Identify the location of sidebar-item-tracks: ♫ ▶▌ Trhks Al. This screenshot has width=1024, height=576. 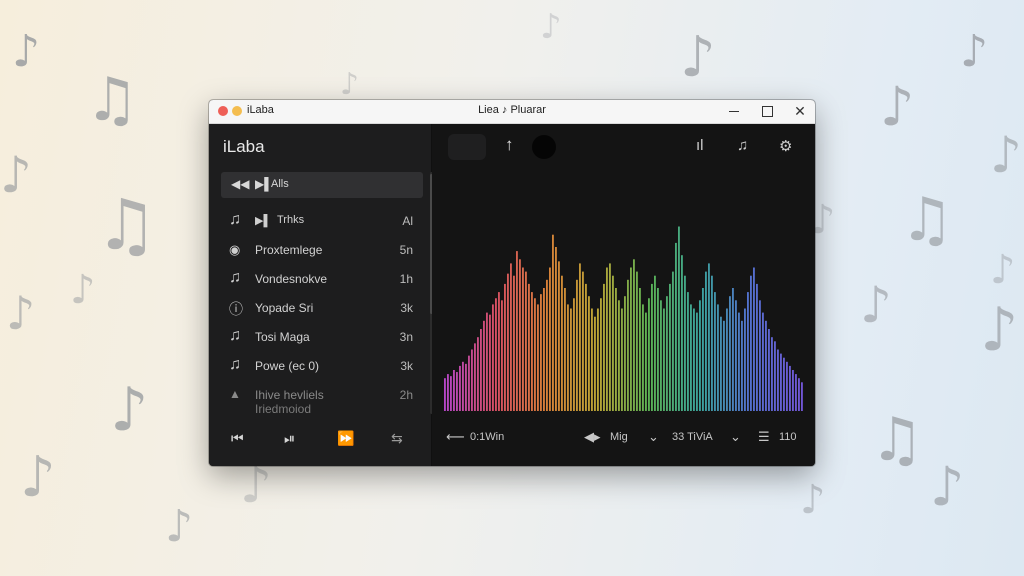
(320, 221).